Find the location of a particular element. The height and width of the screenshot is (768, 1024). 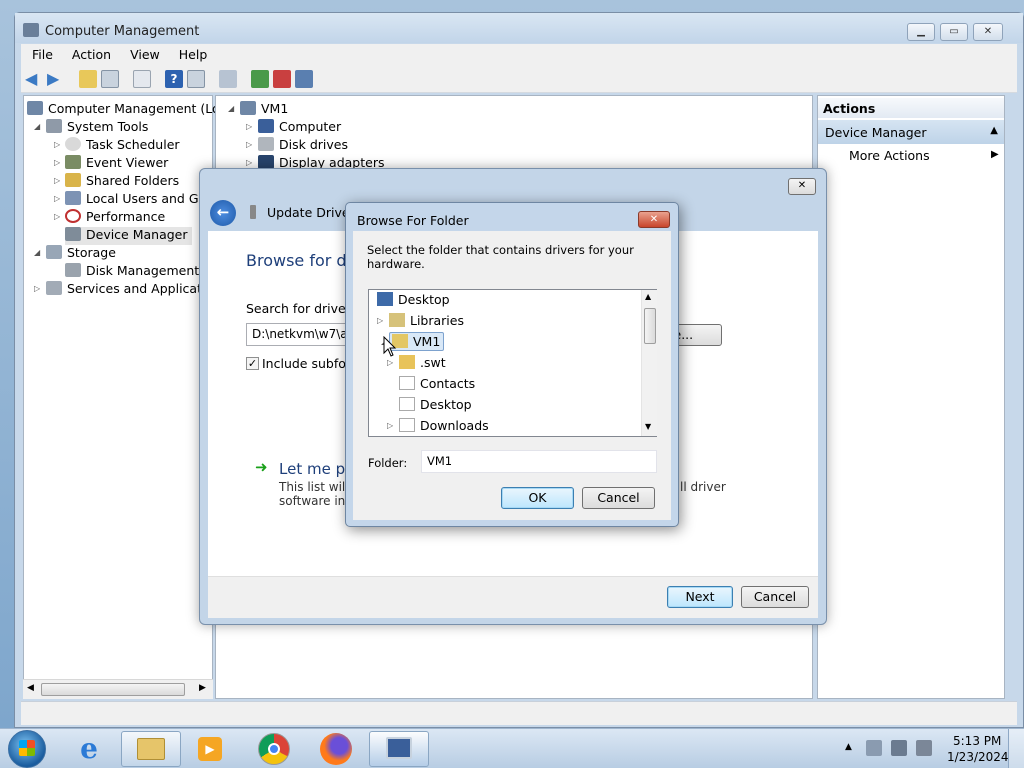

scroll-up-icon: ▲ is located at coordinates (648, 296).